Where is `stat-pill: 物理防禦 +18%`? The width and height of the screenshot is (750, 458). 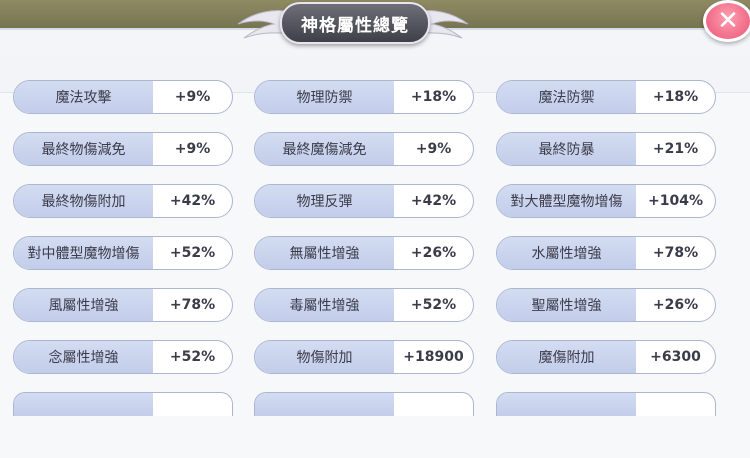 stat-pill: 物理防禦 +18% is located at coordinates (364, 97).